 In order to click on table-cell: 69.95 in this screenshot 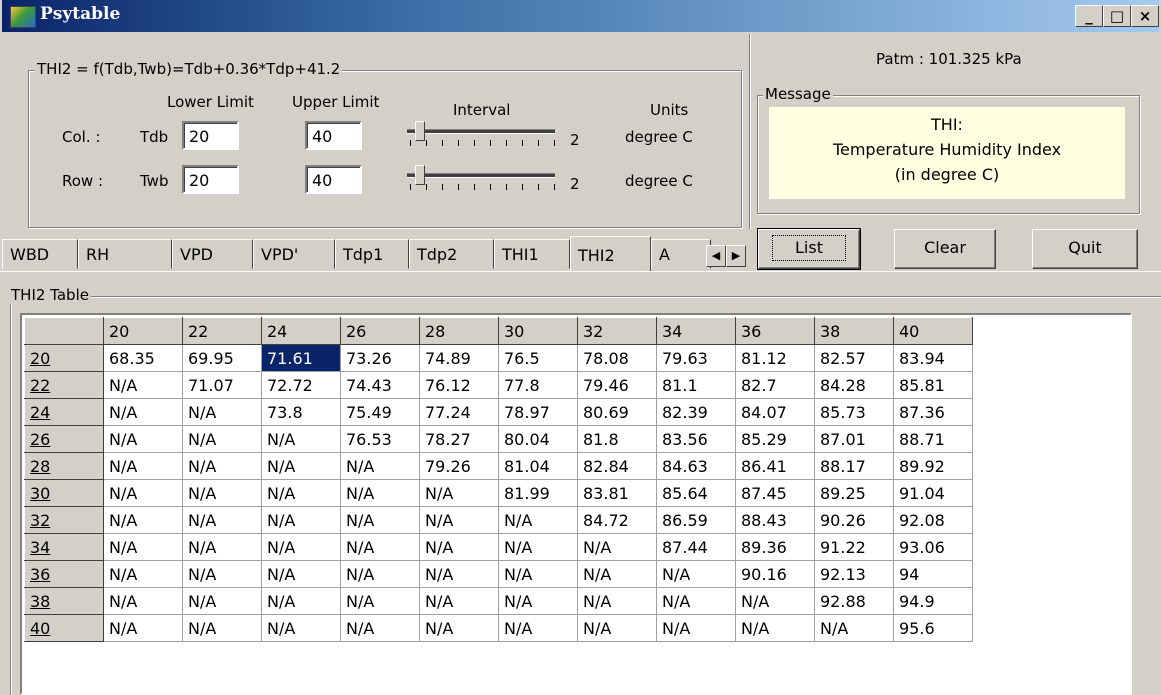, I will do `click(222, 358)`.